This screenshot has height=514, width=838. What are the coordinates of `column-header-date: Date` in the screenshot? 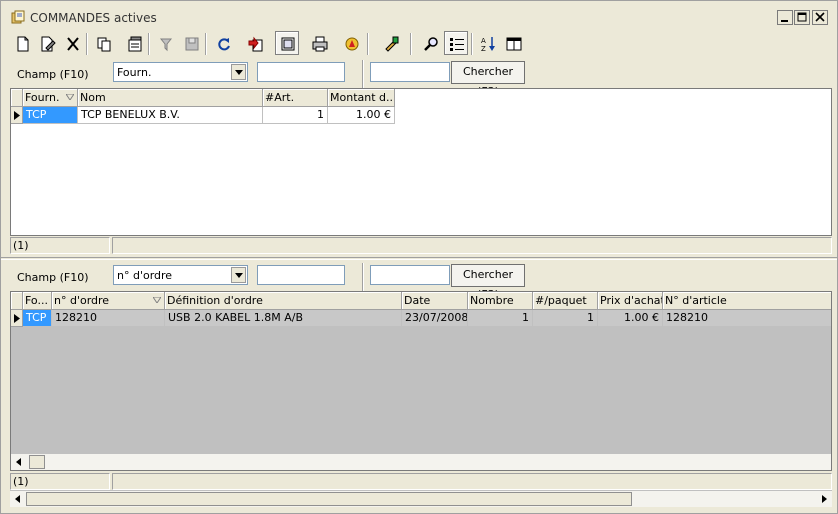 It's located at (435, 301).